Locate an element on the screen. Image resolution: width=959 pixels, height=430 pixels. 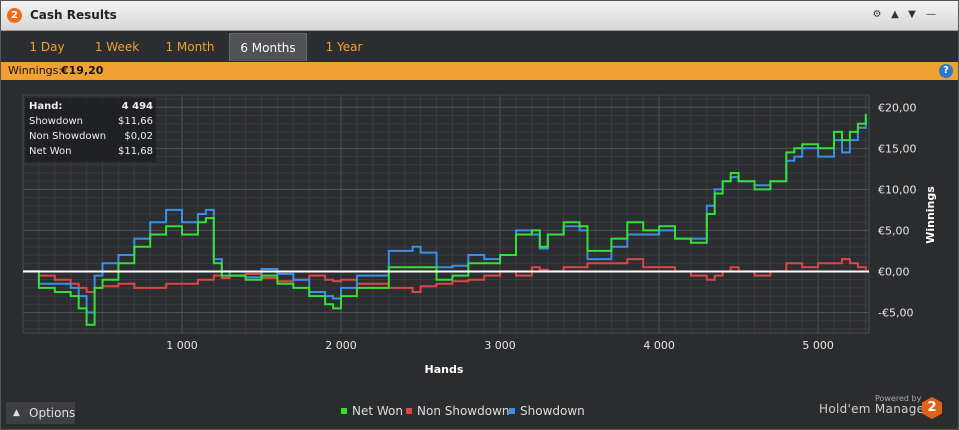
title-bar: 2 Cash Results ⚙ ▲ ▼ — is located at coordinates (479, 16).